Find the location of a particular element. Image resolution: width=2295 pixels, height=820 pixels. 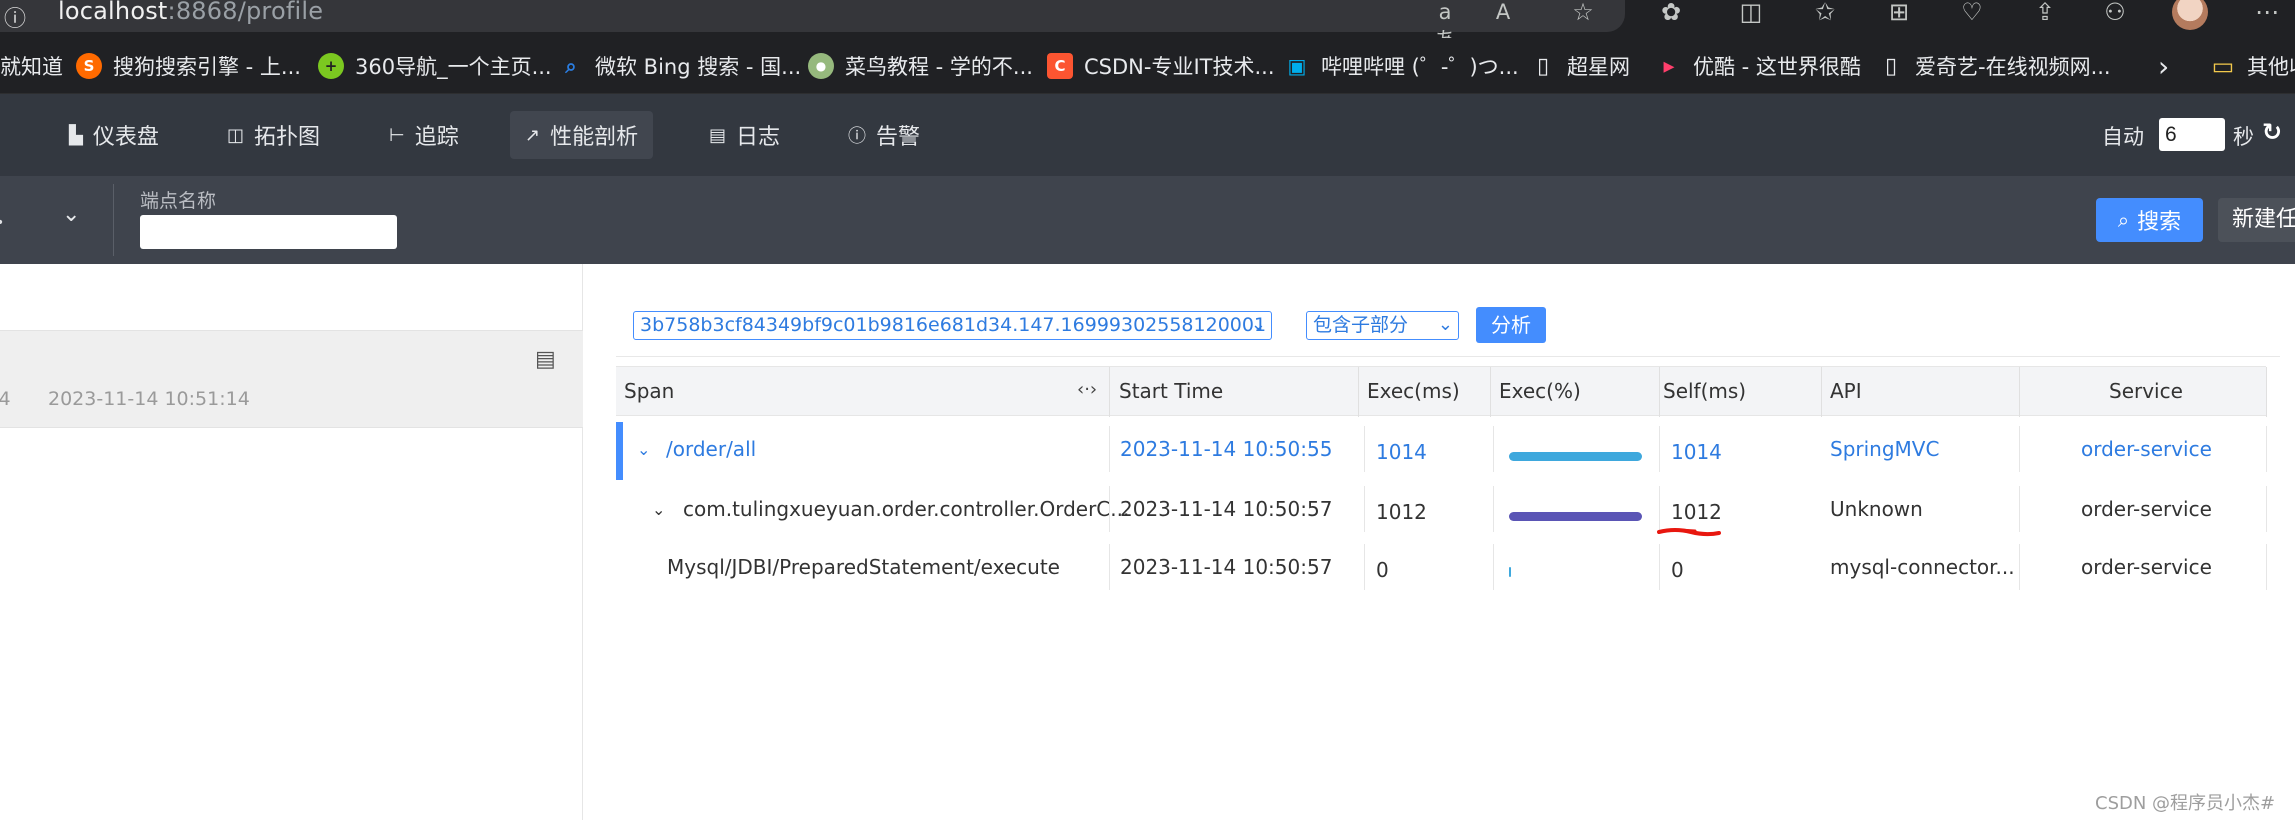

span-service: order-service is located at coordinates (2146, 567).